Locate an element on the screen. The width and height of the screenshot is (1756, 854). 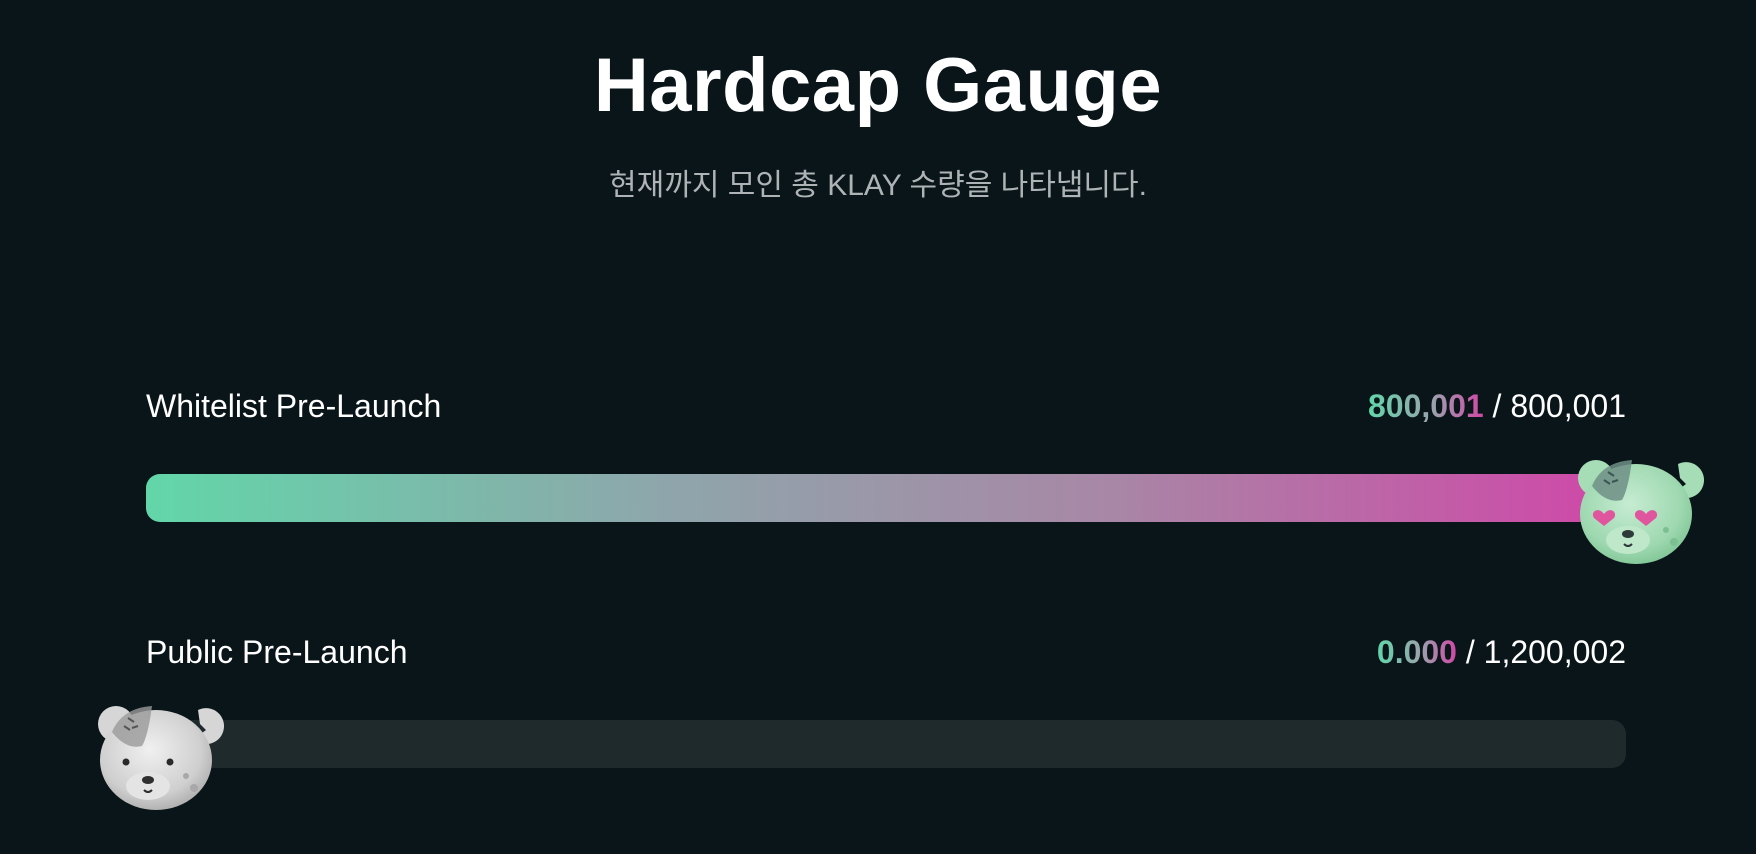
gauge-header: Public Pre-Launch 0.000 / 1,200,002 is located at coordinates (886, 652).